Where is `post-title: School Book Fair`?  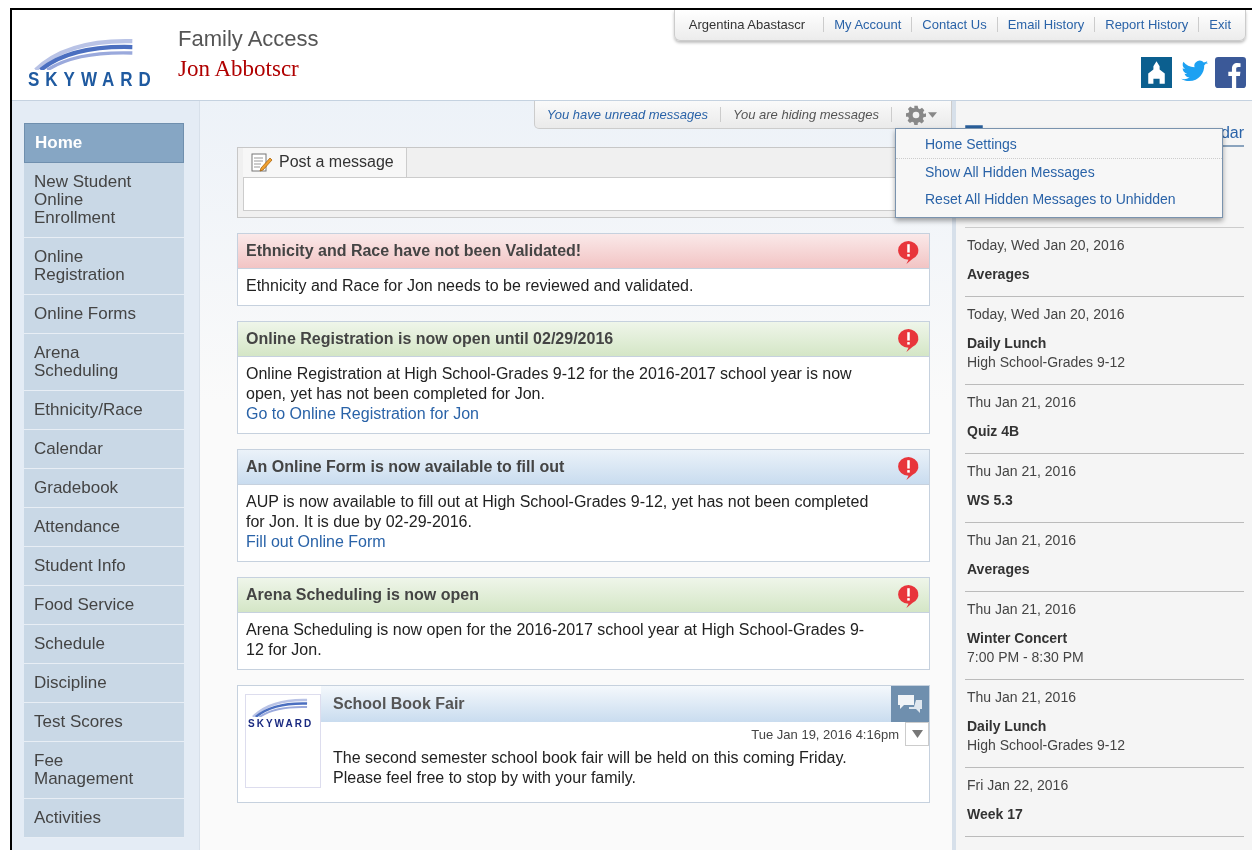
post-title: School Book Fair is located at coordinates (399, 704).